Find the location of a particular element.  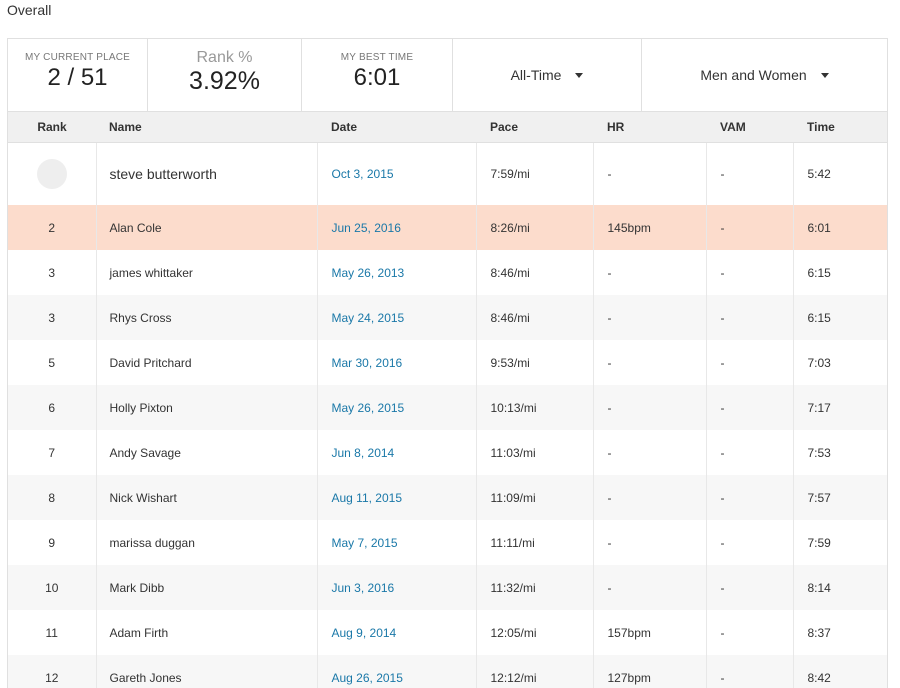

name-cell: Mark Dibb is located at coordinates (207, 587).